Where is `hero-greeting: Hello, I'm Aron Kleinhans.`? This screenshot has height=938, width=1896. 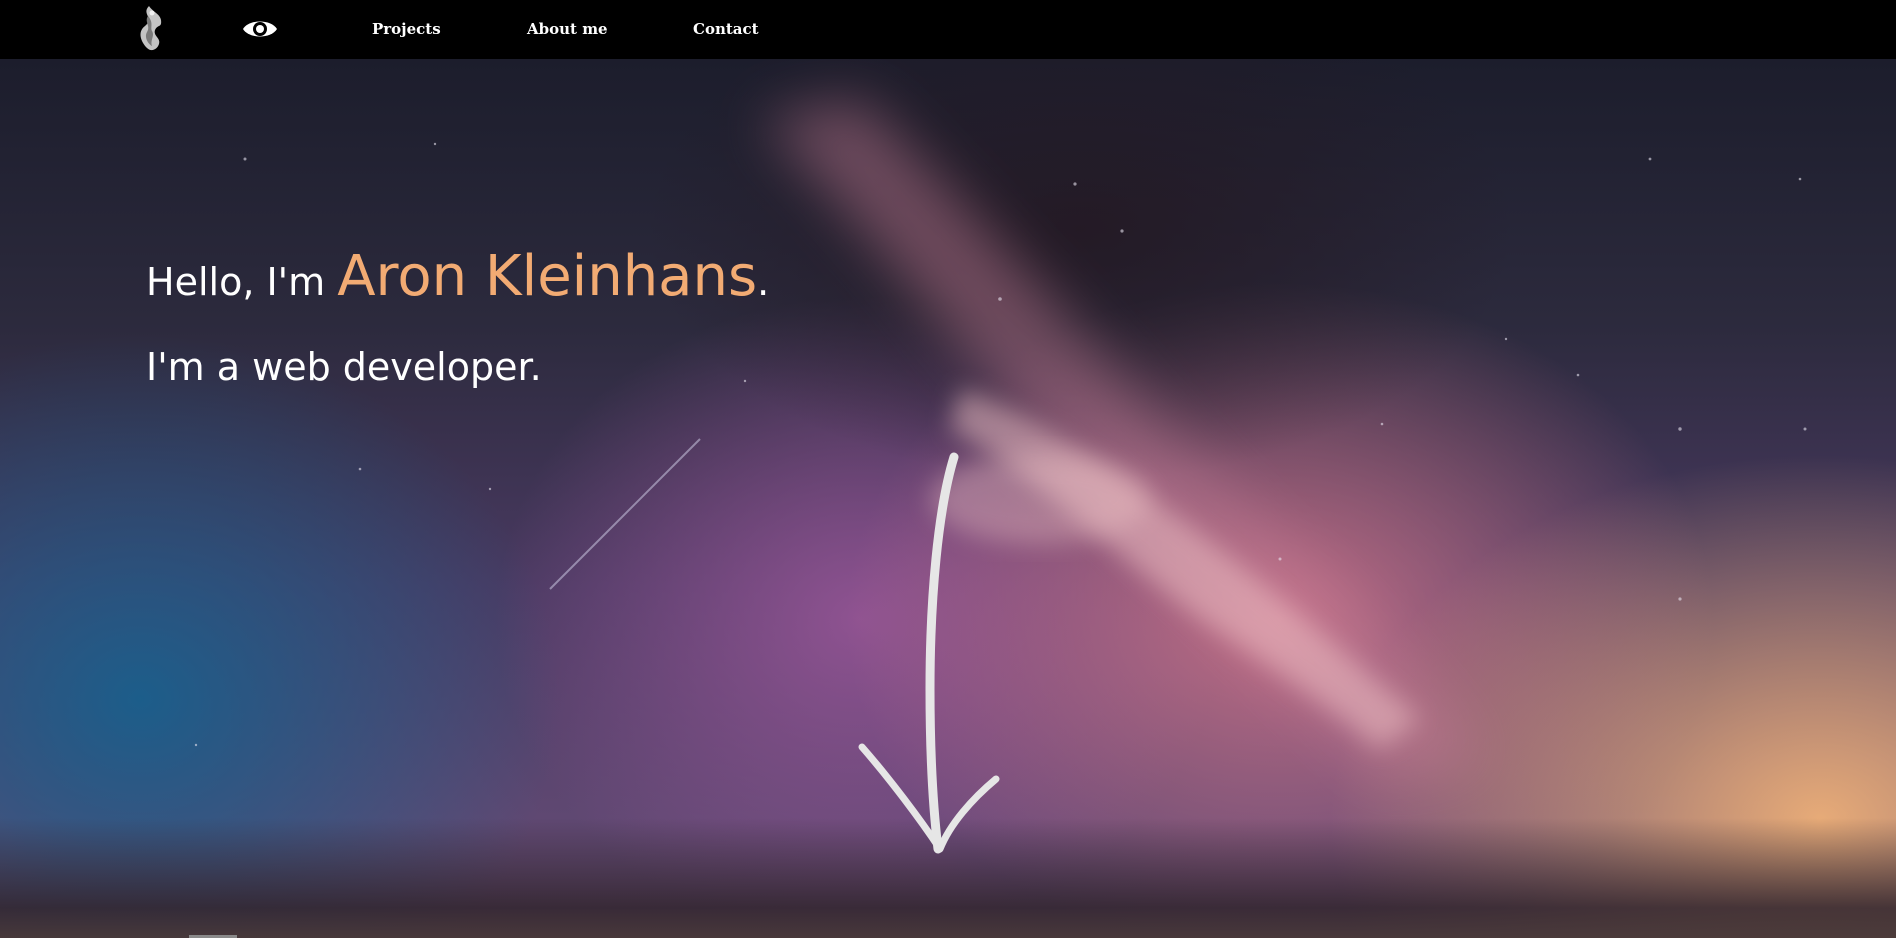
hero-greeting: Hello, I'm Aron Kleinhans. is located at coordinates (457, 276).